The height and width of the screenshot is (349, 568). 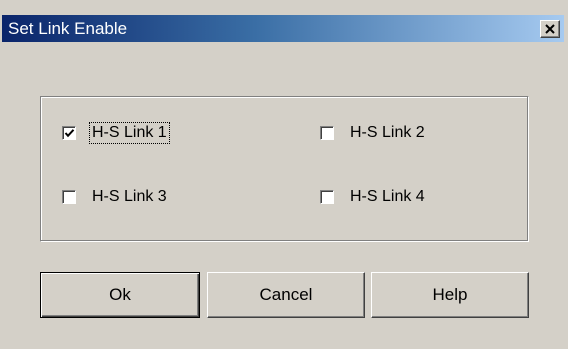 I want to click on close-button, so click(x=550, y=29).